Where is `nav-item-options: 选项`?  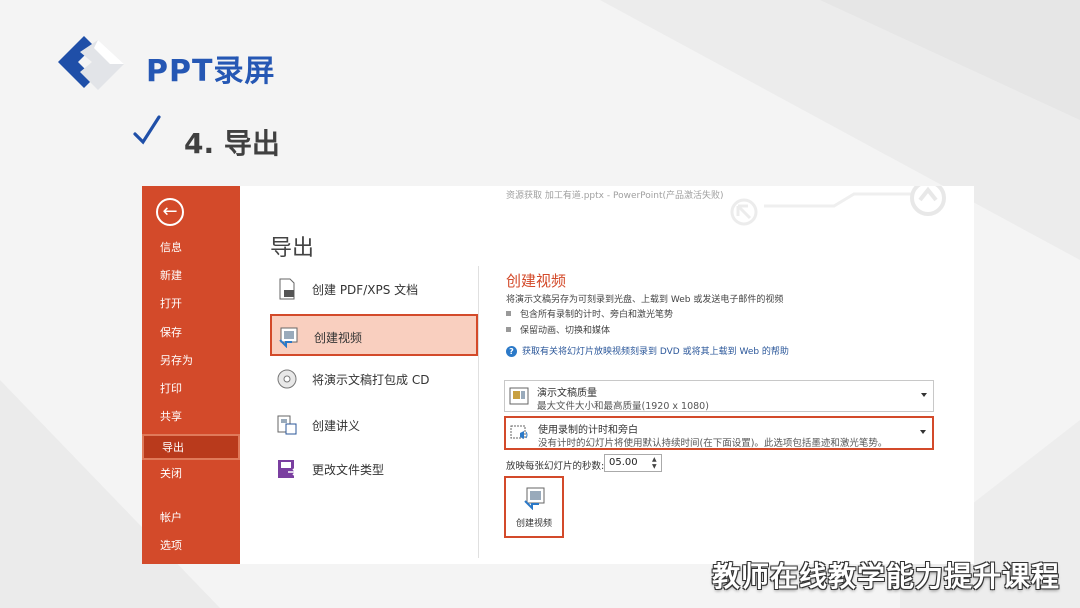 nav-item-options: 选项 is located at coordinates (191, 546).